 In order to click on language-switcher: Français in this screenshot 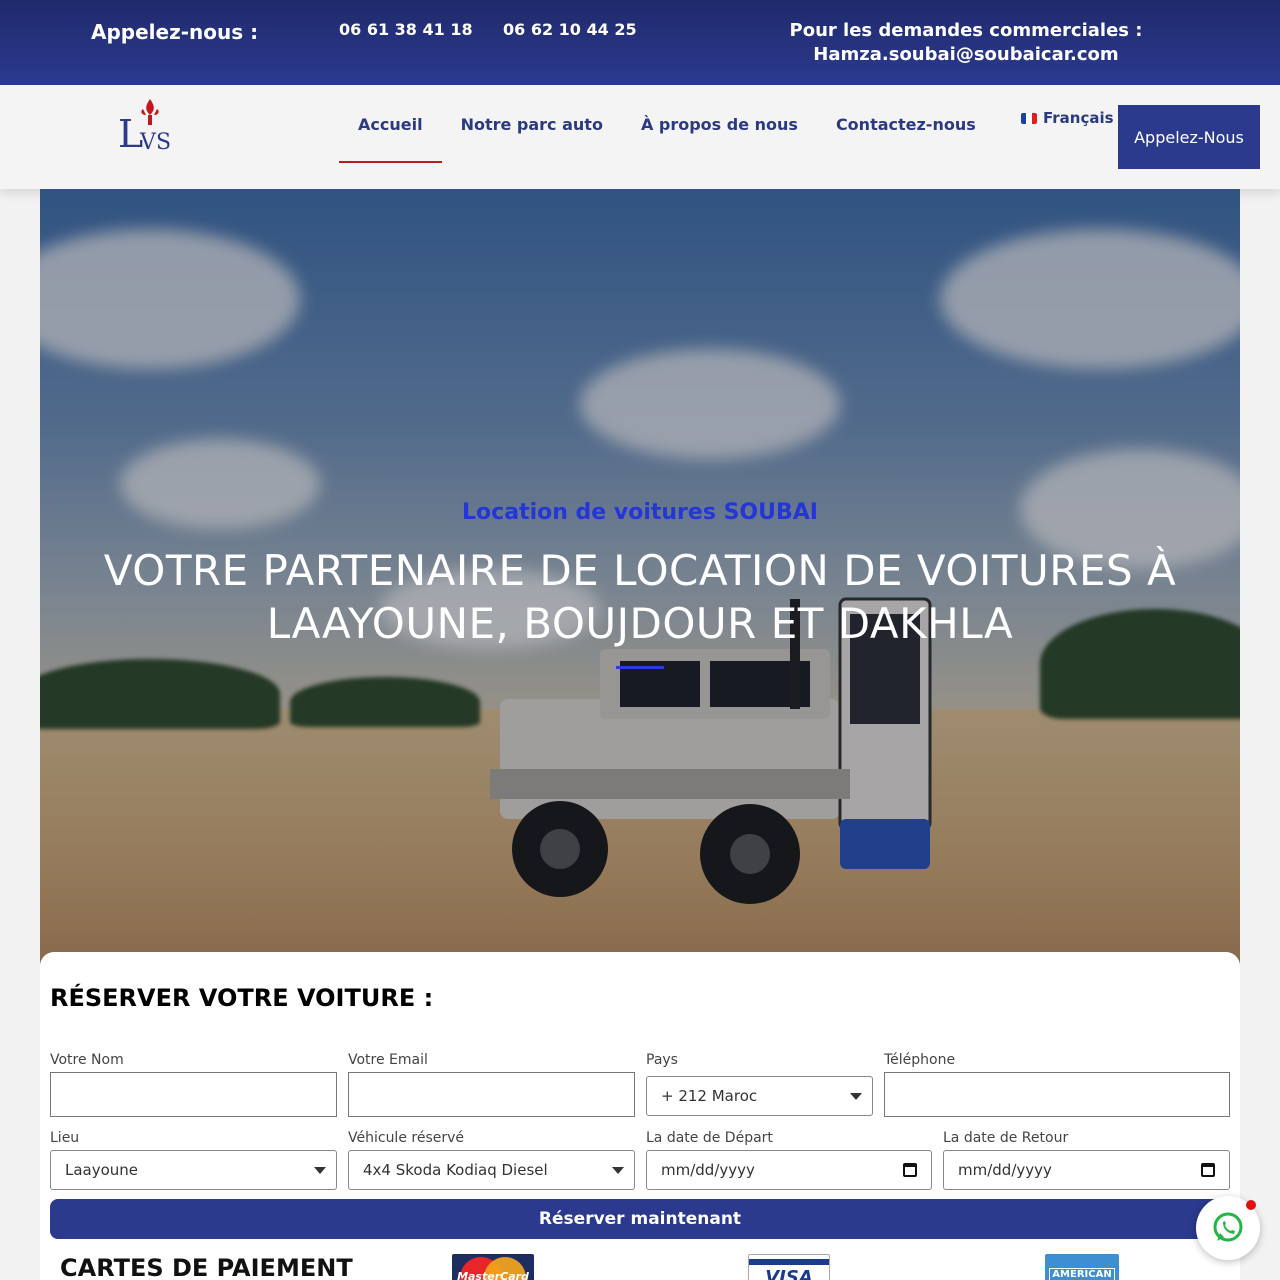, I will do `click(1067, 118)`.